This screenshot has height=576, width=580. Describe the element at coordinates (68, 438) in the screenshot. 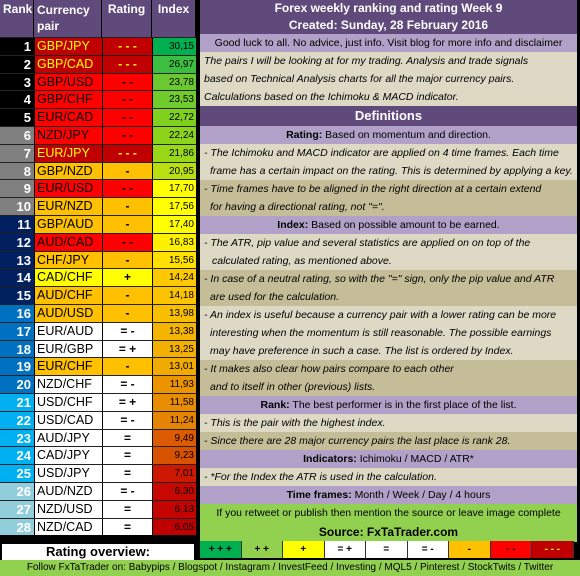

I see `pair-cell: AUD/JPY` at that location.